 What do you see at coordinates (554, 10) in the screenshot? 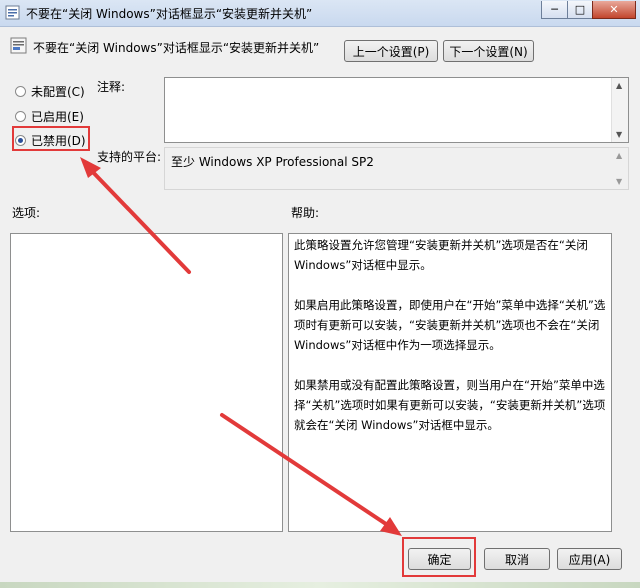
I see `minimize-button: ─` at bounding box center [554, 10].